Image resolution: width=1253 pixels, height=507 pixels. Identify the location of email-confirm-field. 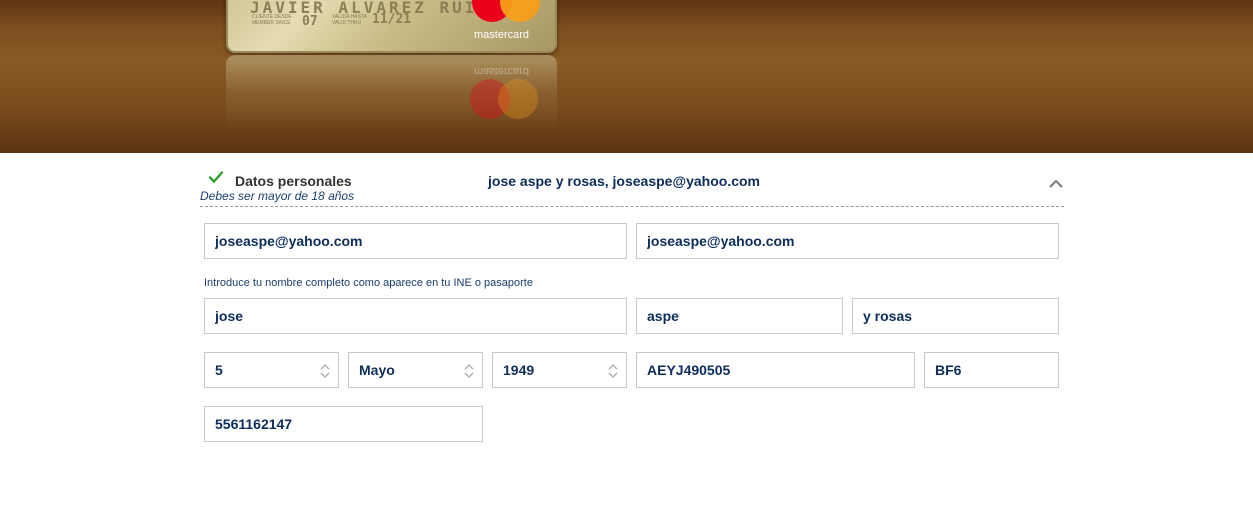
(847, 241).